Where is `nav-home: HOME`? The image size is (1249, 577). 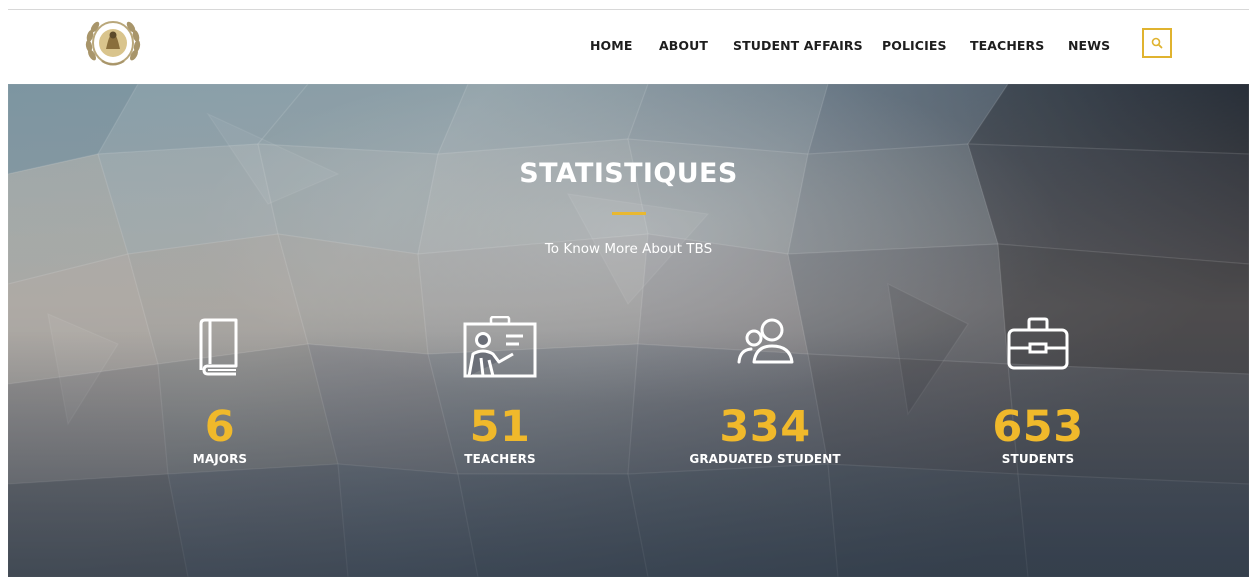
nav-home: HOME is located at coordinates (611, 45).